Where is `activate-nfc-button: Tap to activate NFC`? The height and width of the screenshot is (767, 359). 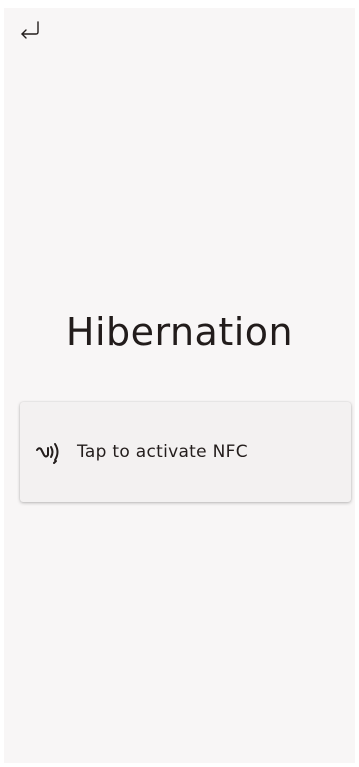
activate-nfc-button: Tap to activate NFC is located at coordinates (185, 452).